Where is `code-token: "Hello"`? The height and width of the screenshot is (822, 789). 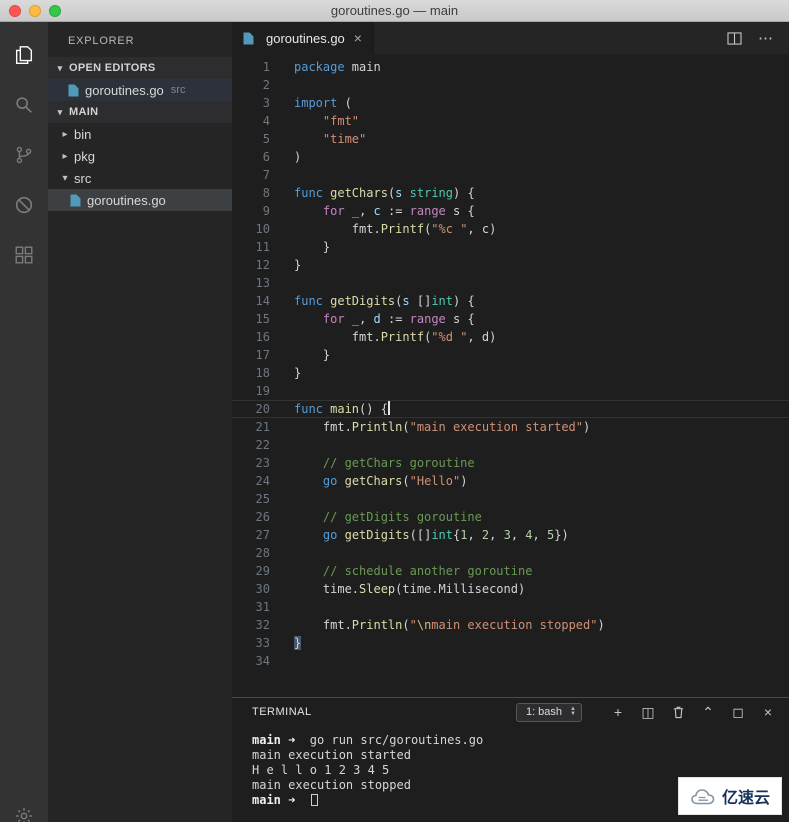
code-token: "Hello" is located at coordinates (435, 481).